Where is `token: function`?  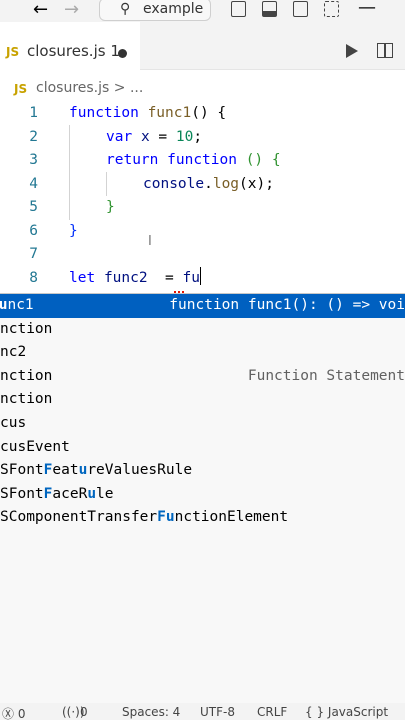 token: function is located at coordinates (202, 160).